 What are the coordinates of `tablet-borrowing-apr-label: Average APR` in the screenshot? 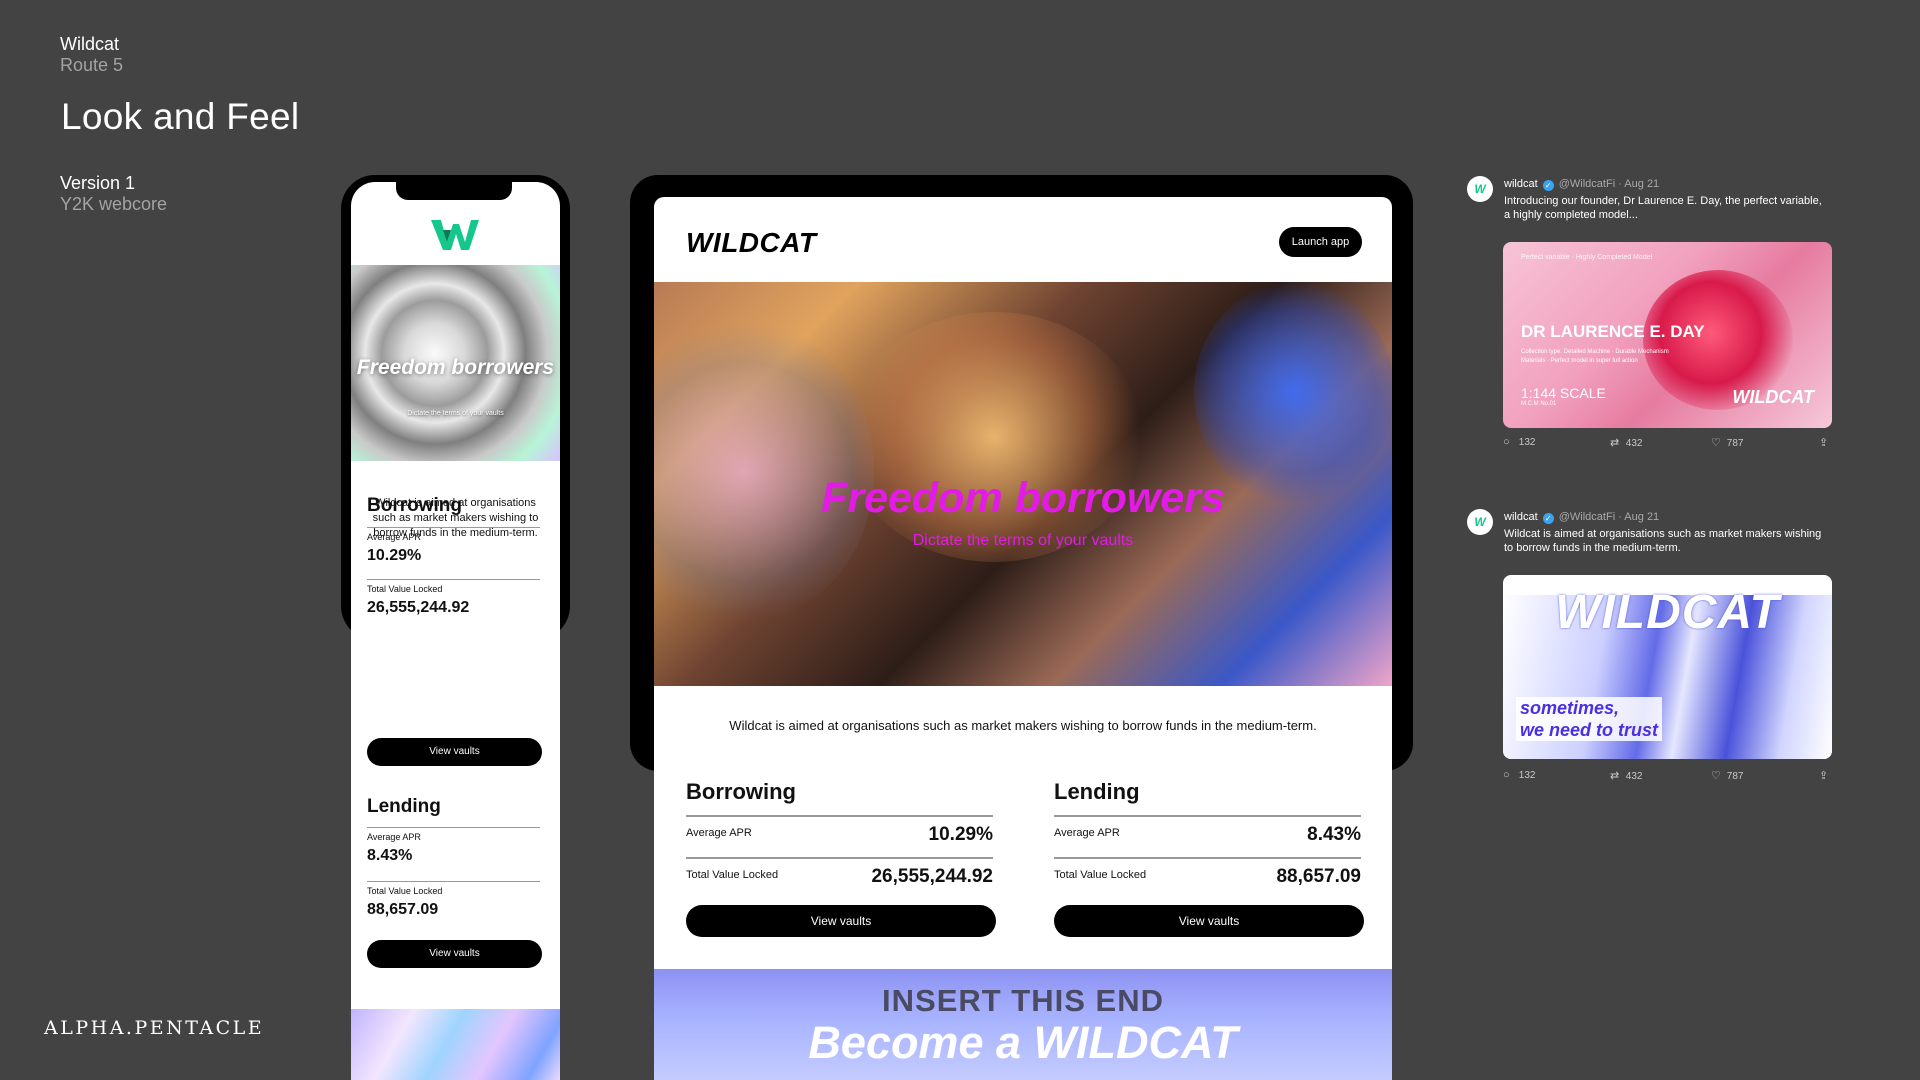 It's located at (719, 833).